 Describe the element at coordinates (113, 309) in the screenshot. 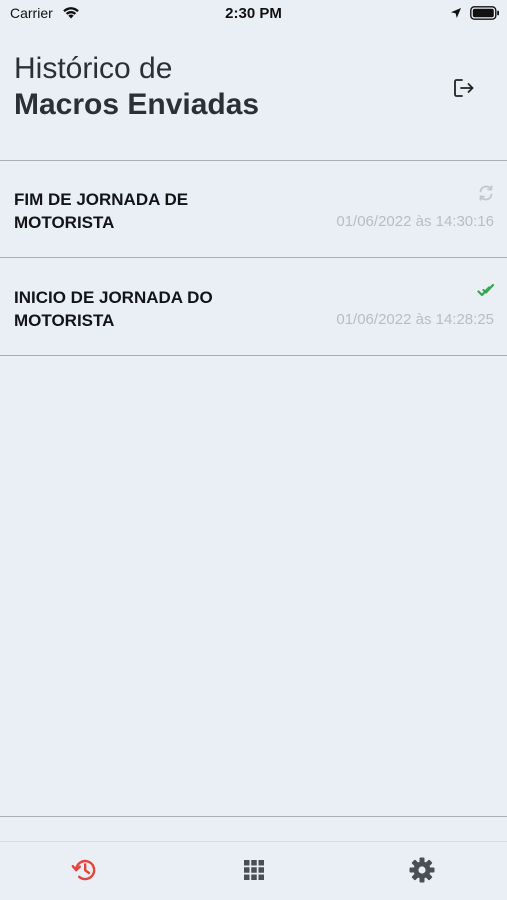

I see `macro-title: INICIO DE JORNADA DO MOTORISTA` at that location.